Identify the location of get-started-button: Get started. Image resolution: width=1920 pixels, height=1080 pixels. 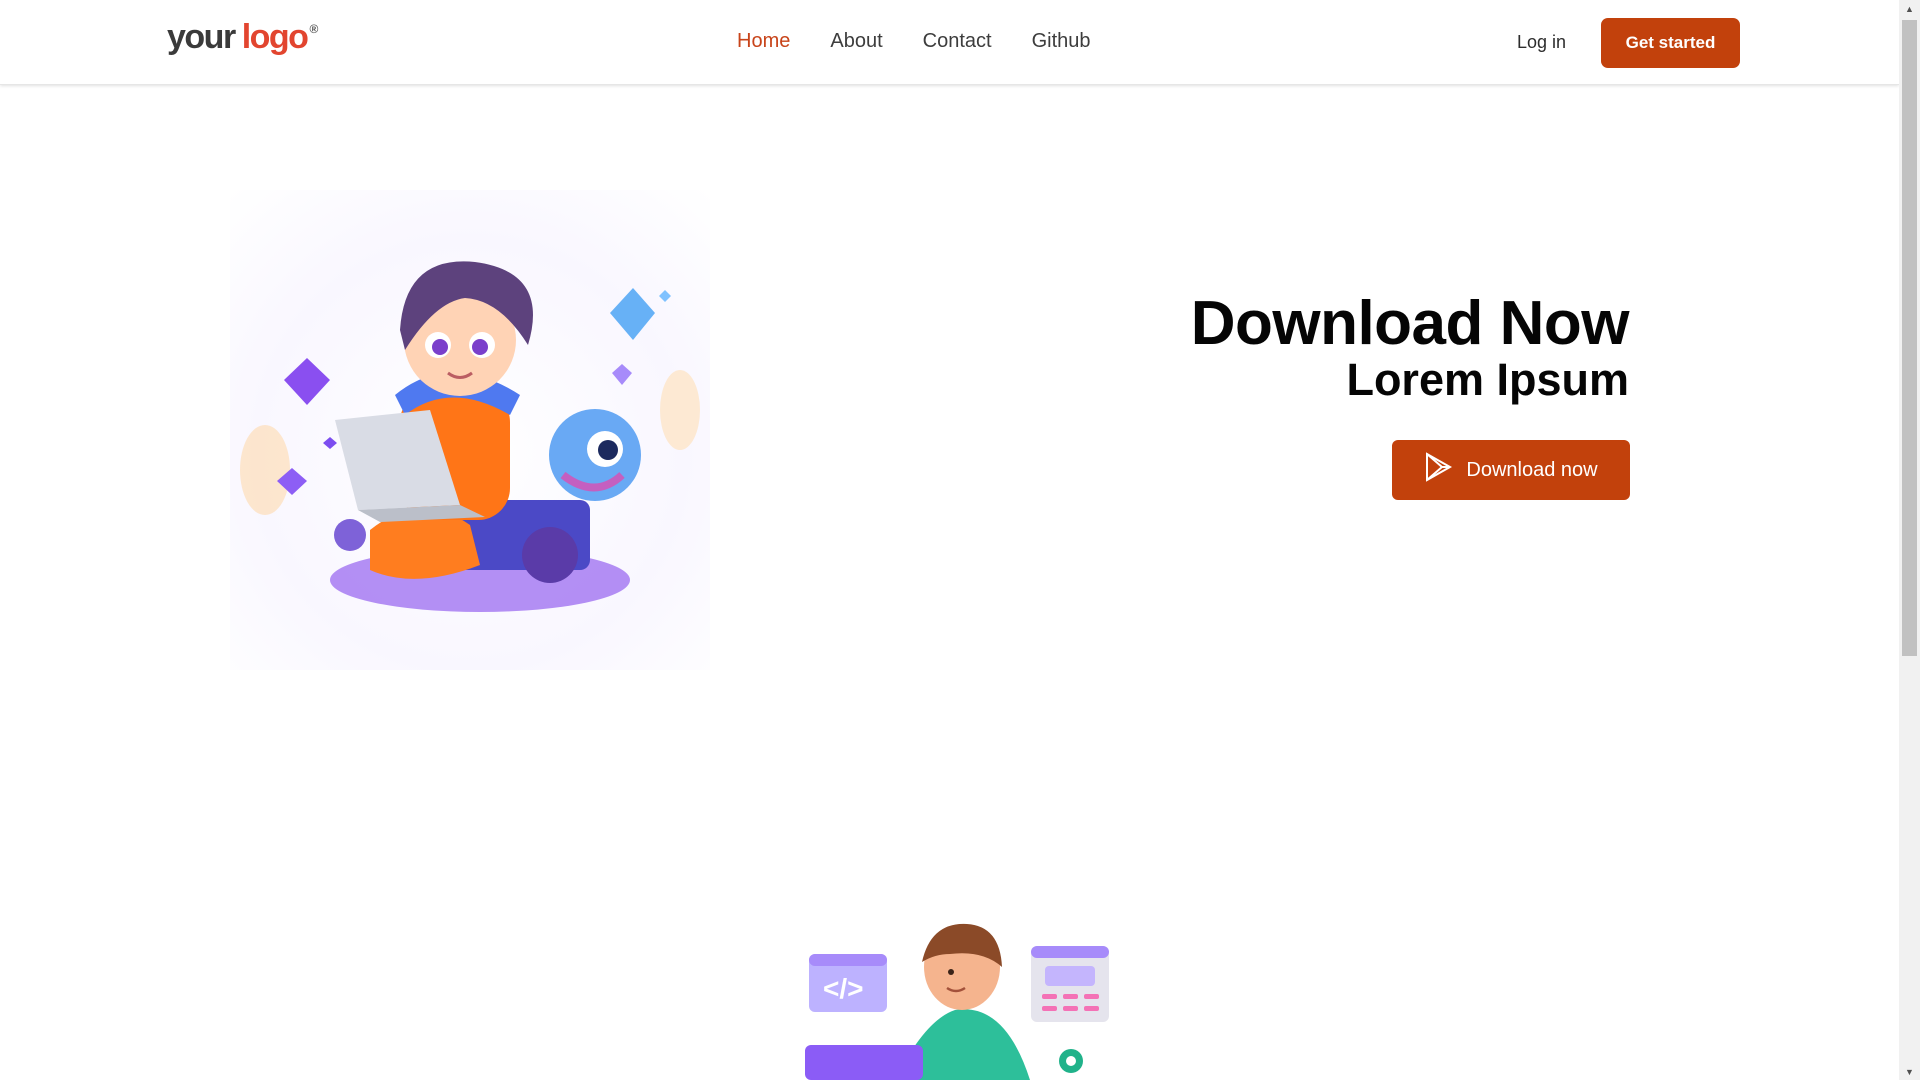
(1670, 43).